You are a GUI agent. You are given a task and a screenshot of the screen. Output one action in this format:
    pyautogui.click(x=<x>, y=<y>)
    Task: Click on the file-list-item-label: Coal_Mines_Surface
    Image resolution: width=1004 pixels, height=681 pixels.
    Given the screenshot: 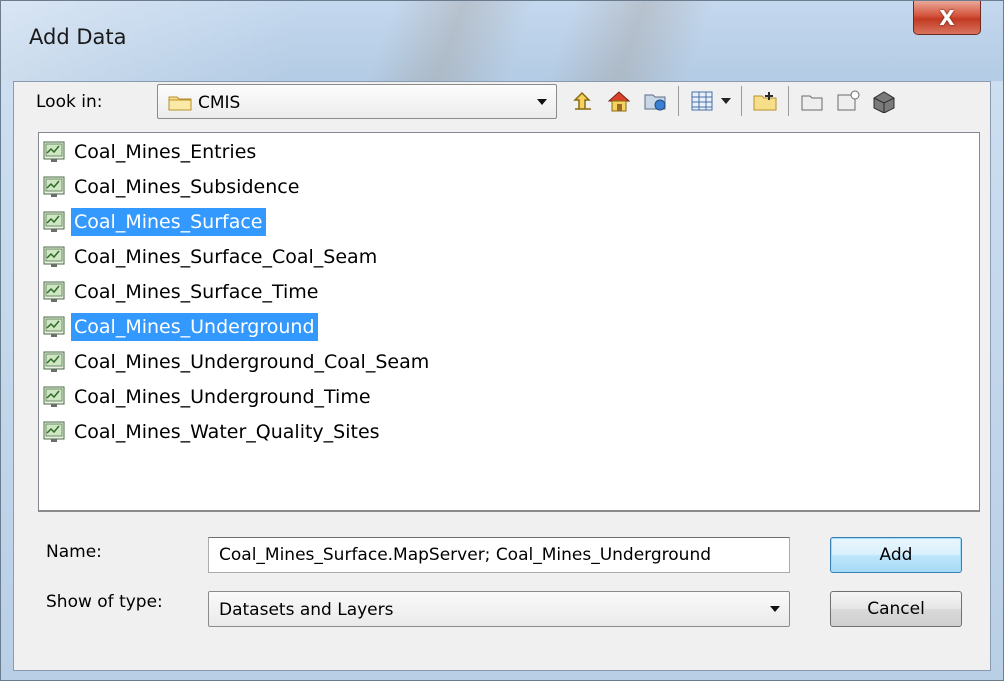 What is the action you would take?
    pyautogui.click(x=168, y=222)
    